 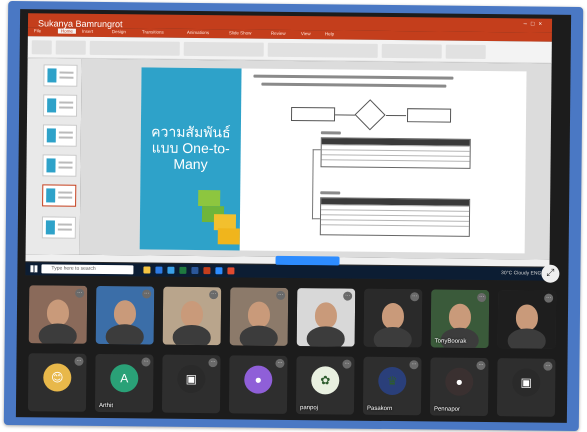 I want to click on slide-thumbnails, so click(x=53, y=156).